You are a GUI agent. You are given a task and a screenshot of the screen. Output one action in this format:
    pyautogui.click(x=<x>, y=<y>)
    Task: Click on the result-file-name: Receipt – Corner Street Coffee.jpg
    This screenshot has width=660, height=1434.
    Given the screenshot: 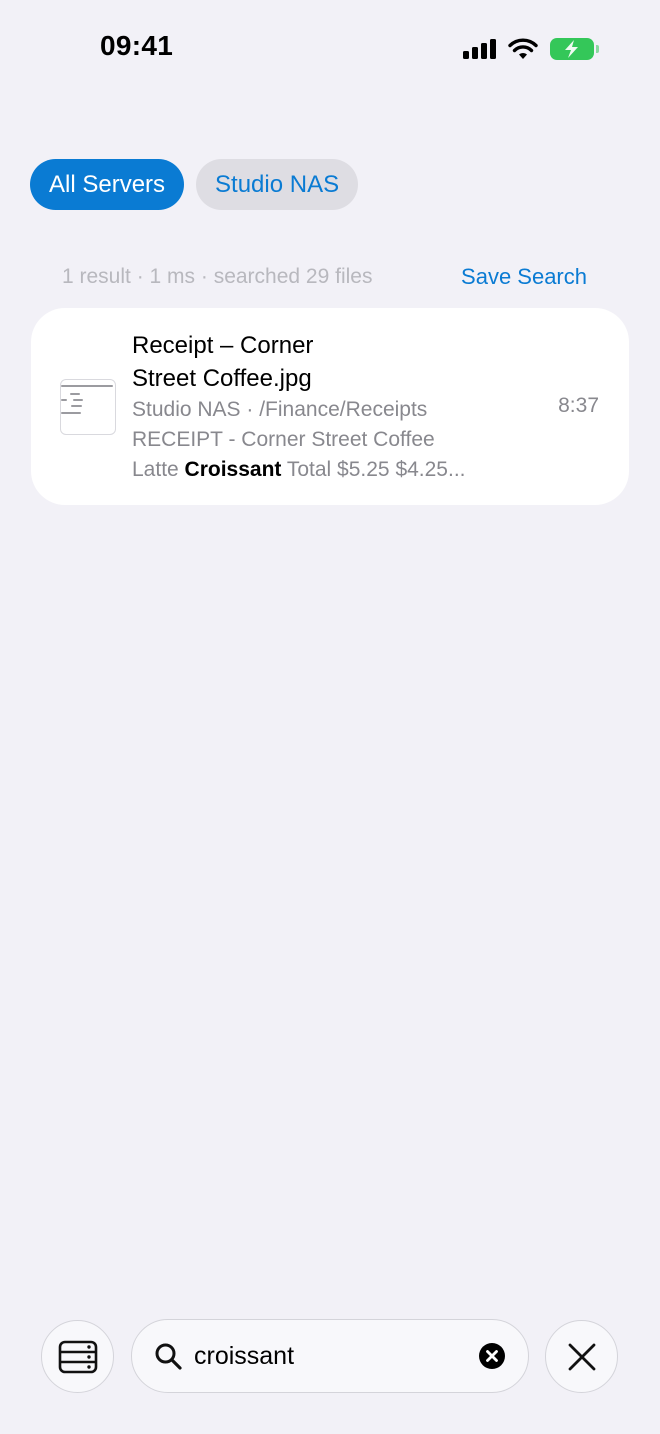 What is the action you would take?
    pyautogui.click(x=332, y=362)
    